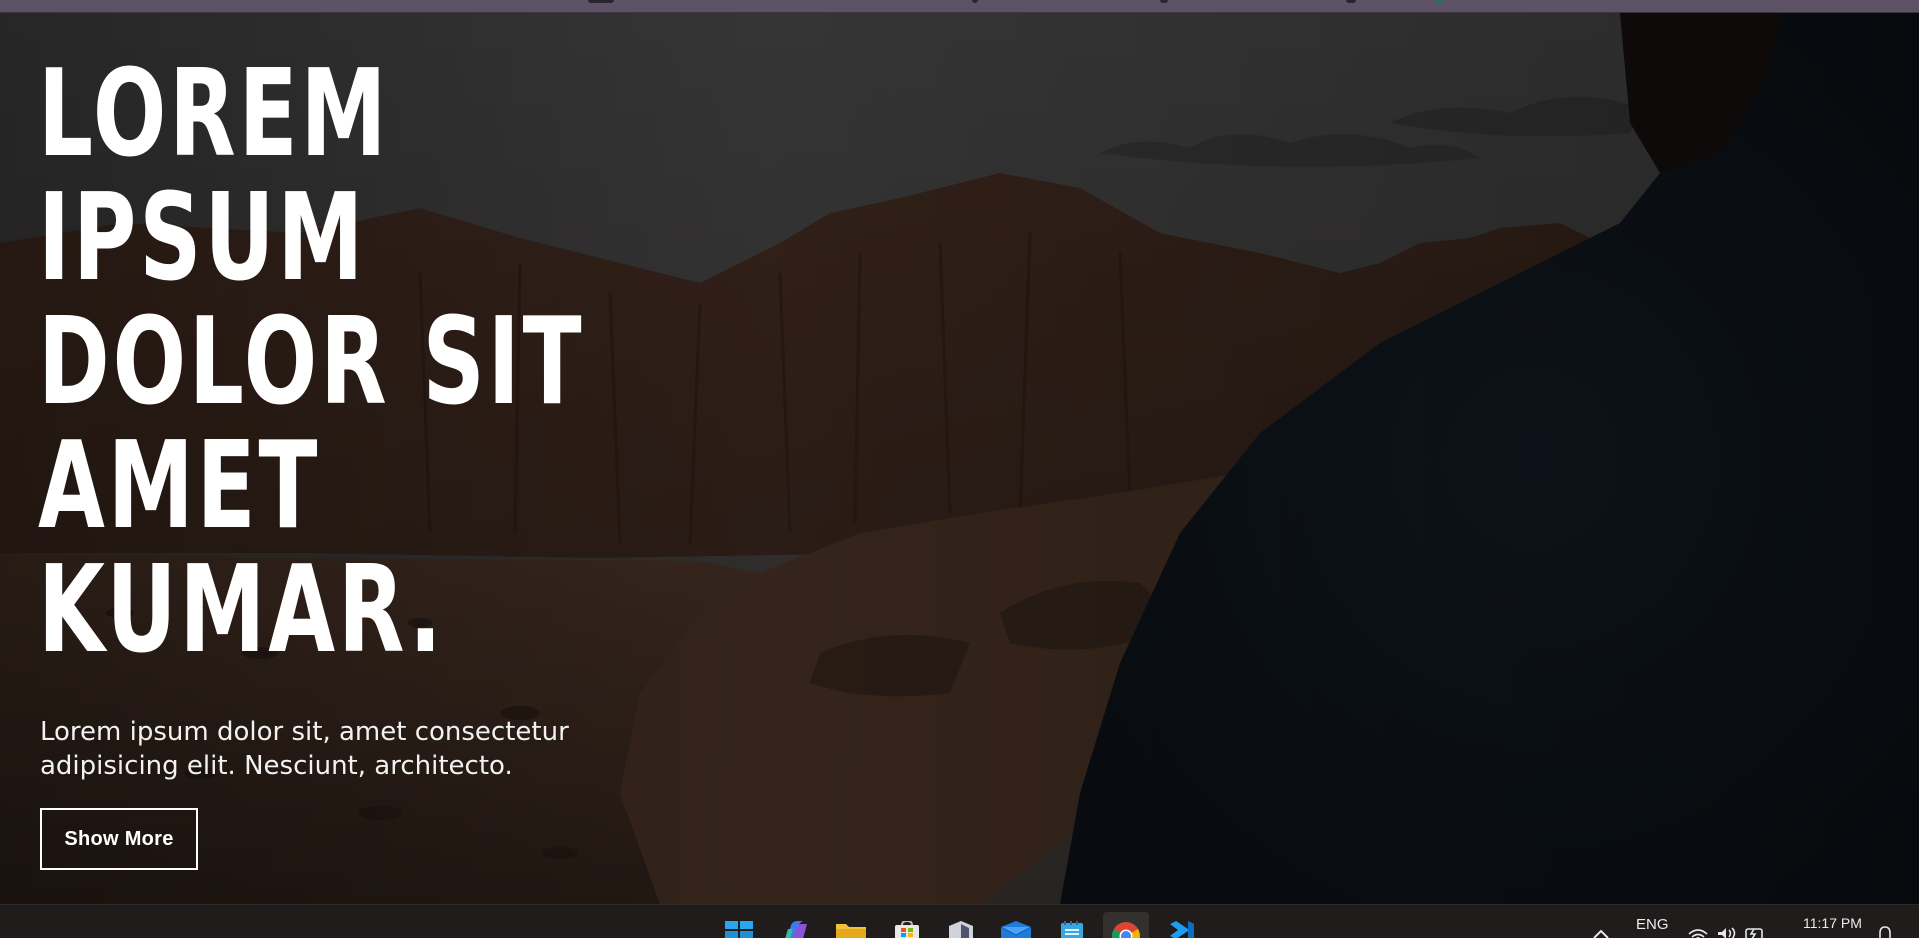  What do you see at coordinates (1072, 929) in the screenshot?
I see `notepad-icon` at bounding box center [1072, 929].